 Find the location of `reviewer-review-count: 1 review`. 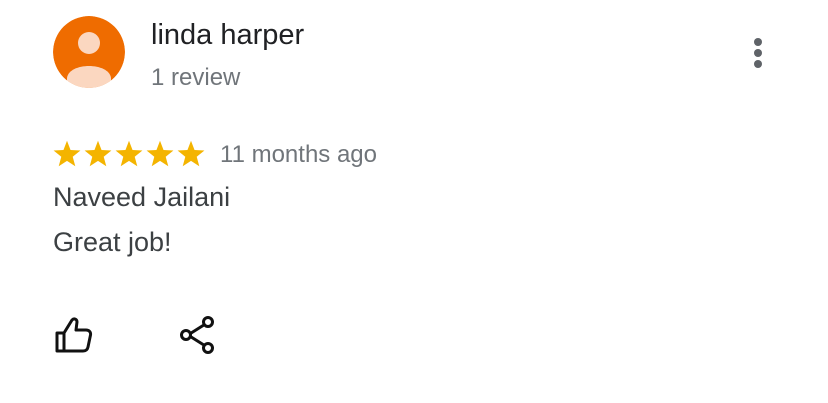

reviewer-review-count: 1 review is located at coordinates (196, 77).